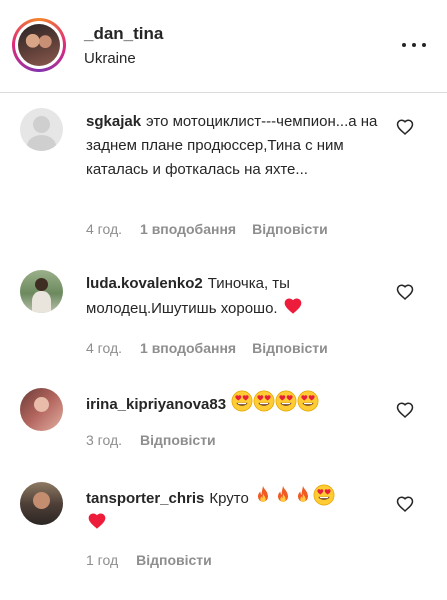  I want to click on header-location: Ukraine, so click(110, 58).